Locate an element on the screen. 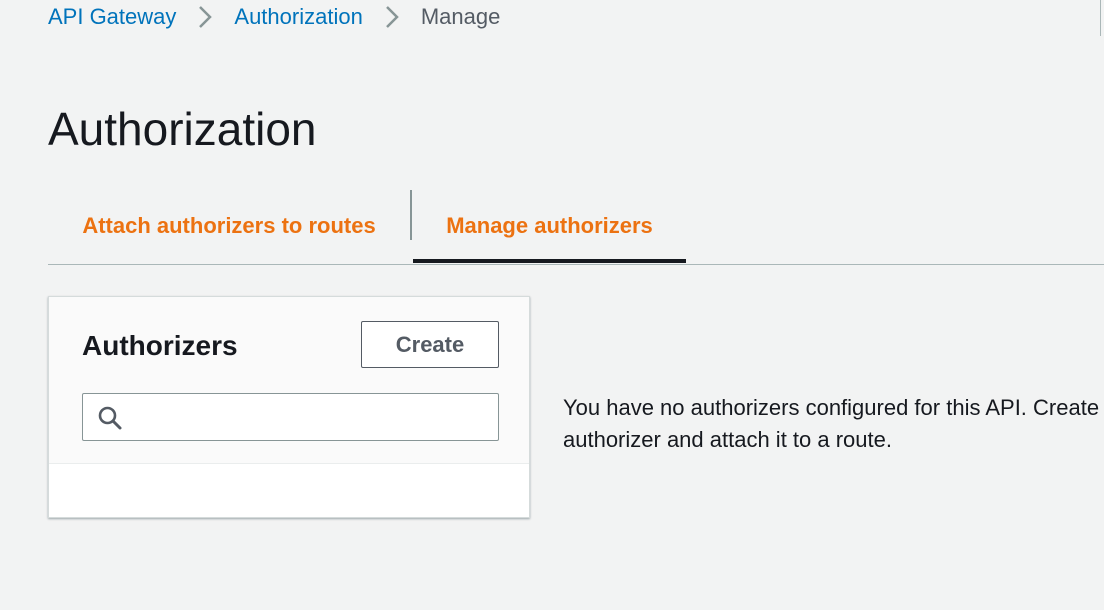  page-title: Authorization is located at coordinates (182, 129).